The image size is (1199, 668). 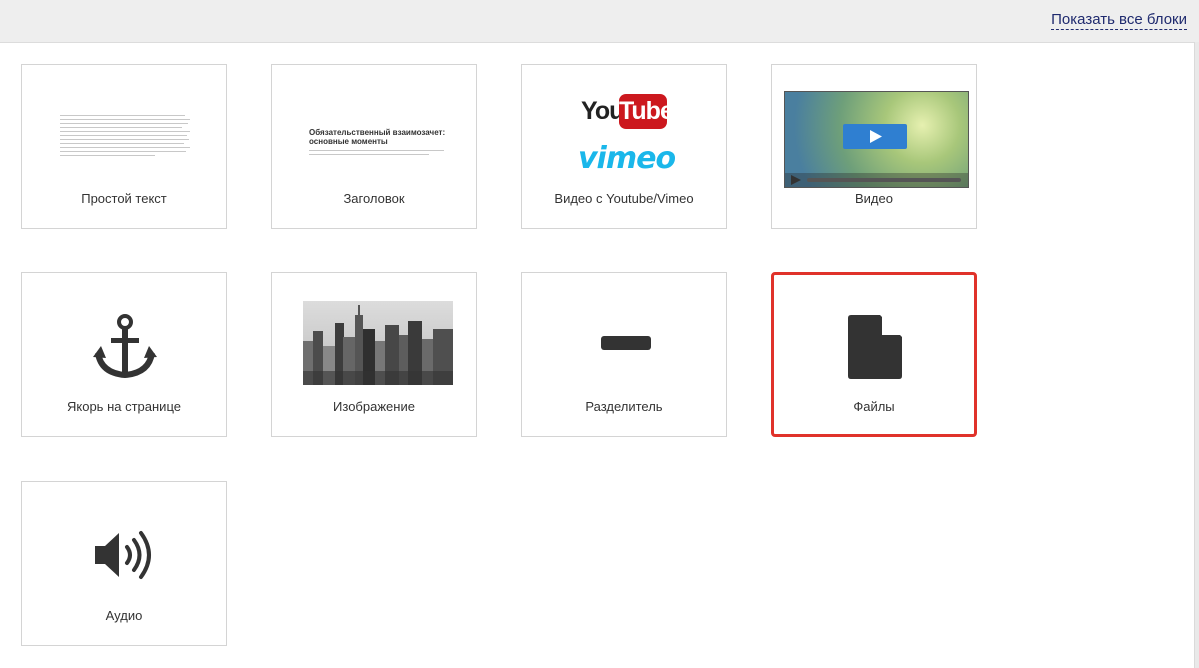 What do you see at coordinates (125, 137) in the screenshot?
I see `text-preview` at bounding box center [125, 137].